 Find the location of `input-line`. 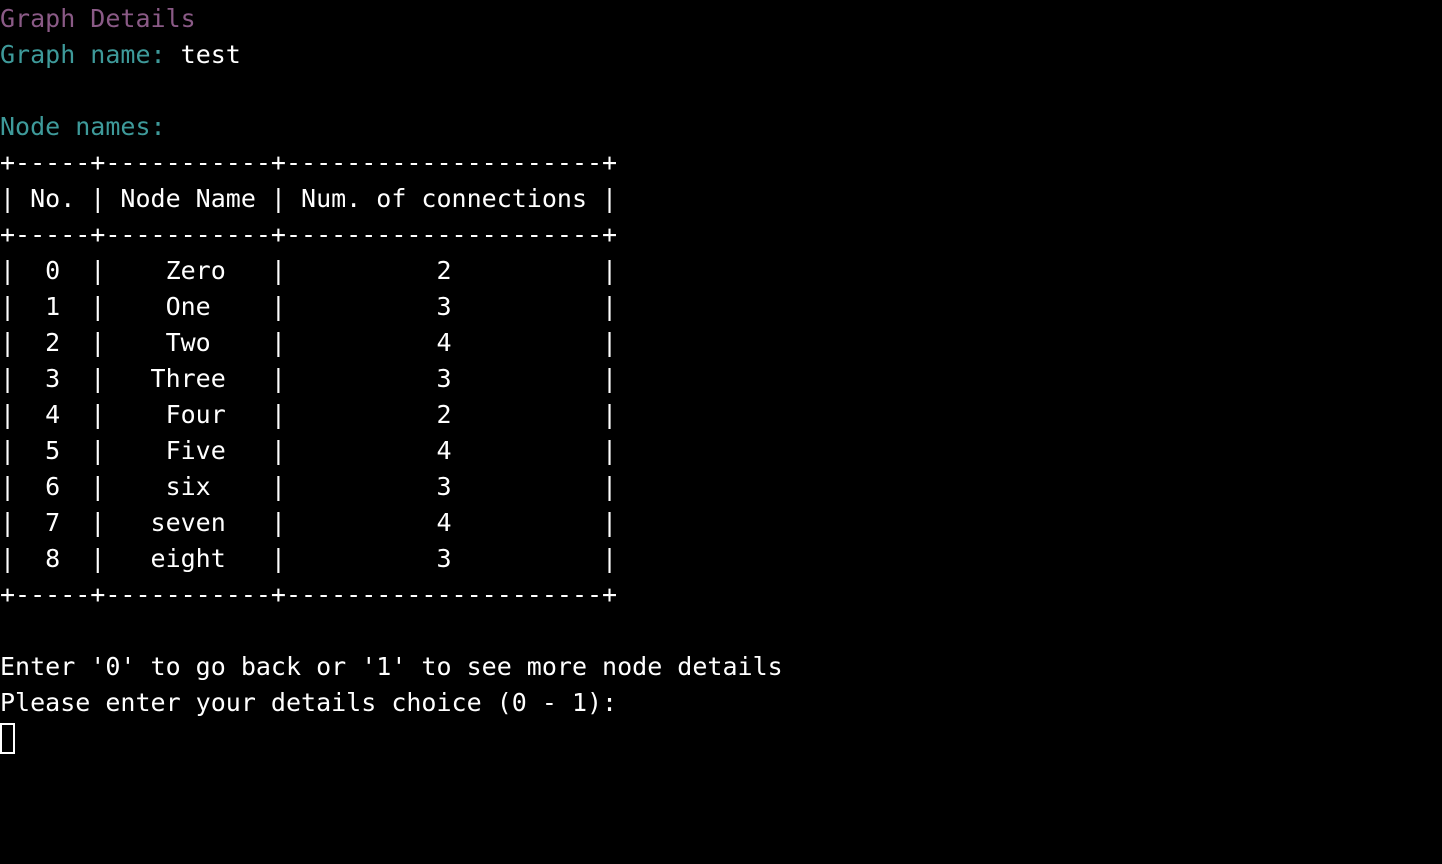

input-line is located at coordinates (721, 739).